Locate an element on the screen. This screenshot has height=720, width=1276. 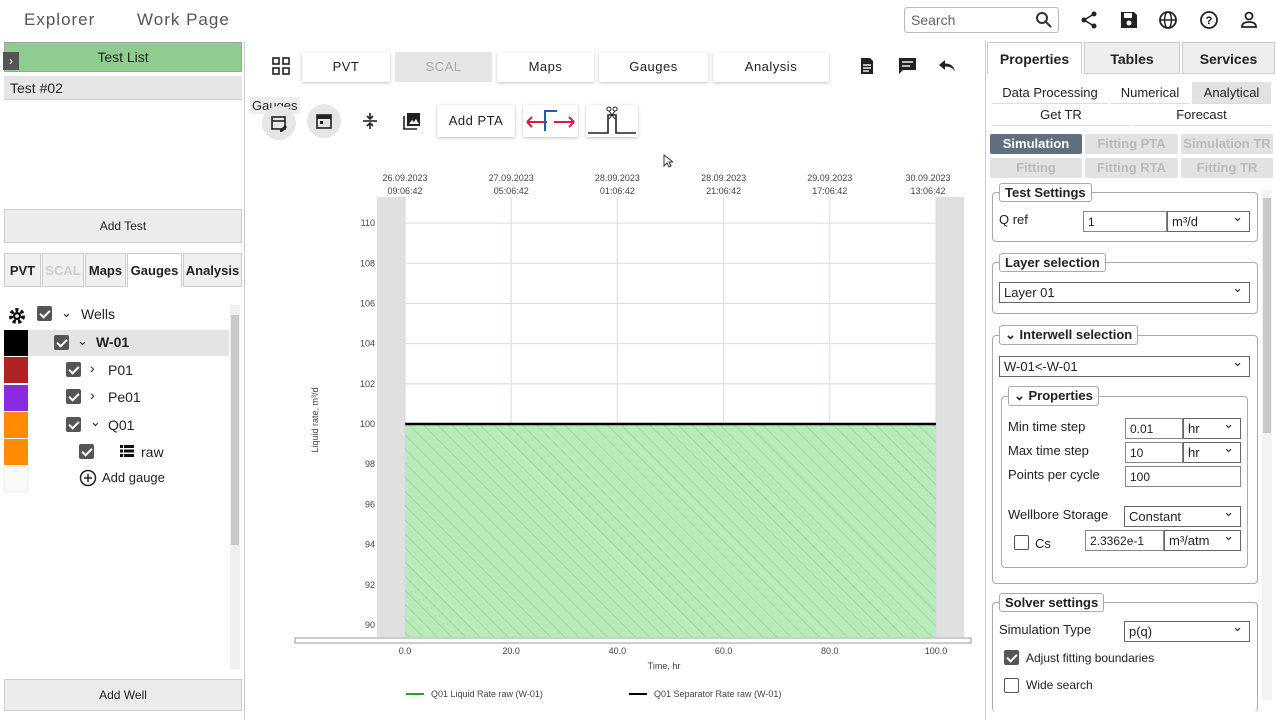
right-tab-tables: Tables is located at coordinates (1132, 58).